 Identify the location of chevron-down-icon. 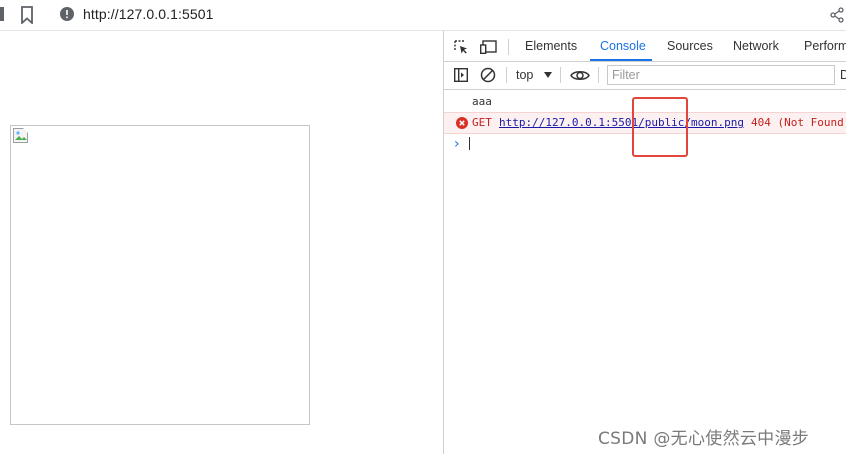
(548, 75).